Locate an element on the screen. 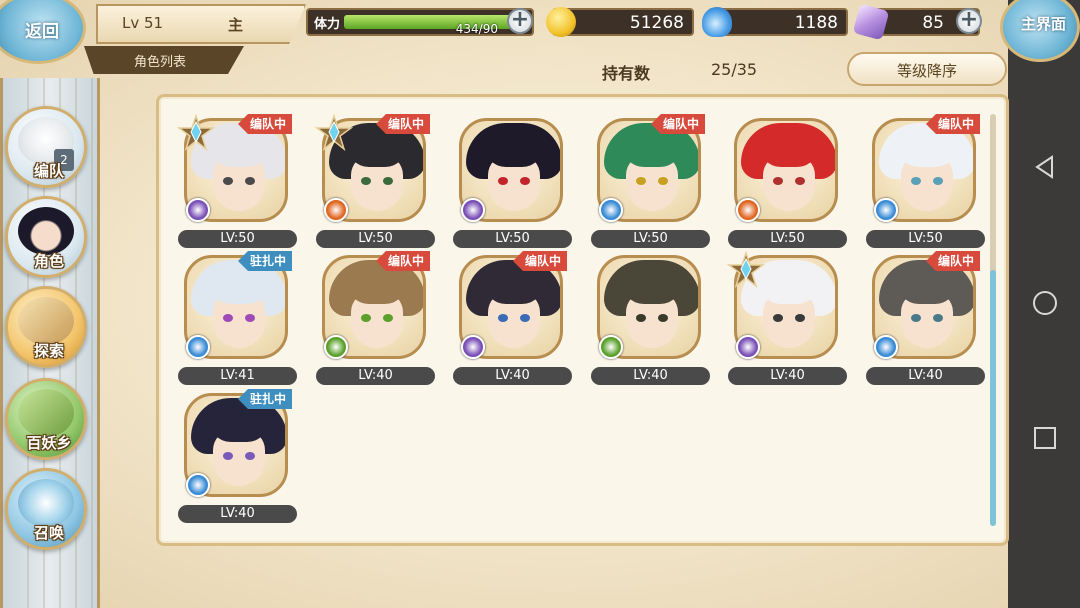  summon-icon is located at coordinates (46, 503).